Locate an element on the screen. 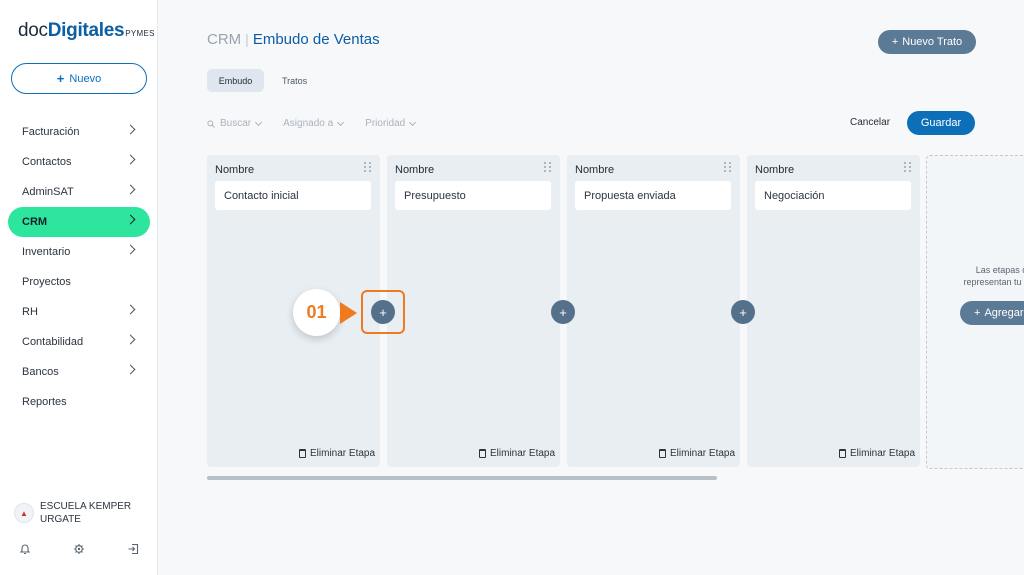  sidebar-item-label: Proyectos is located at coordinates (46, 282).